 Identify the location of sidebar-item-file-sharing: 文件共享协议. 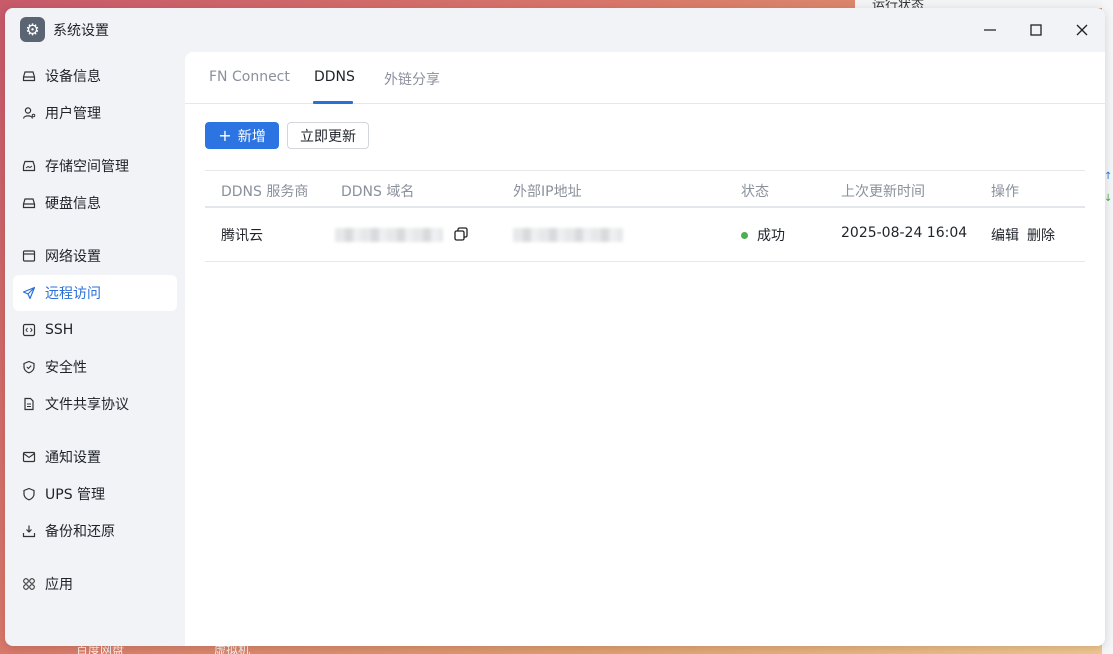
(95, 404).